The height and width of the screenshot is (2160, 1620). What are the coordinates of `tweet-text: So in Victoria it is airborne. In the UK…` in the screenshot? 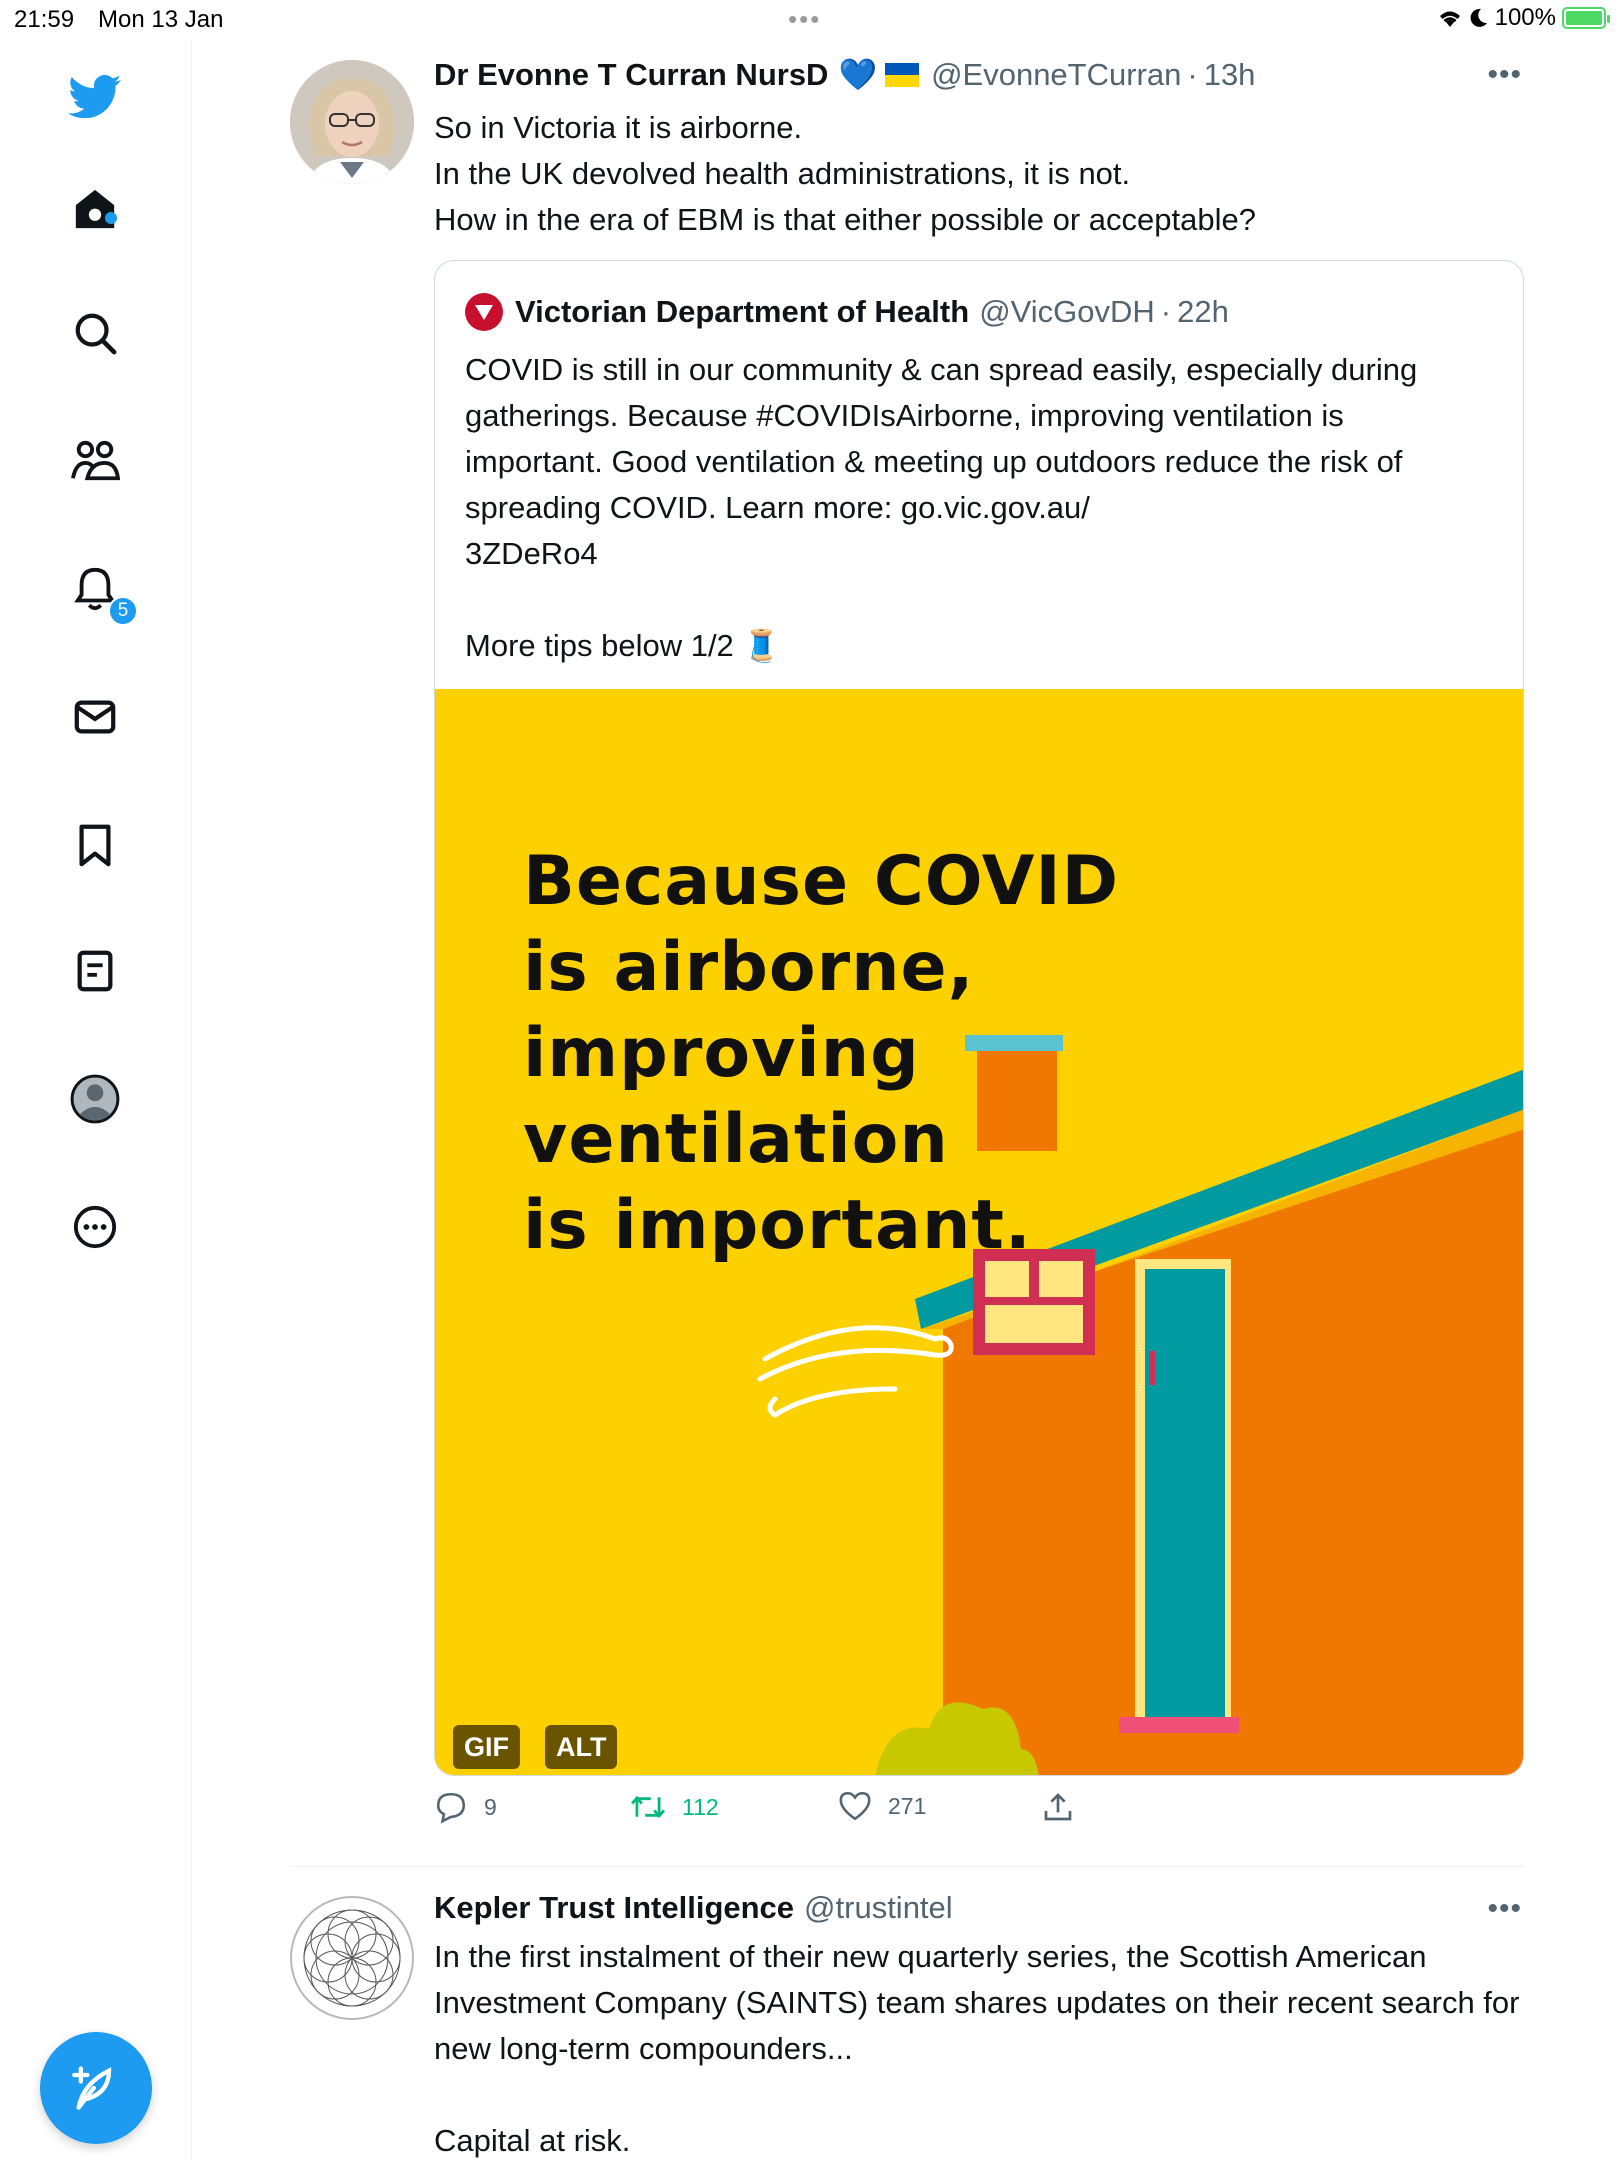 It's located at (845, 173).